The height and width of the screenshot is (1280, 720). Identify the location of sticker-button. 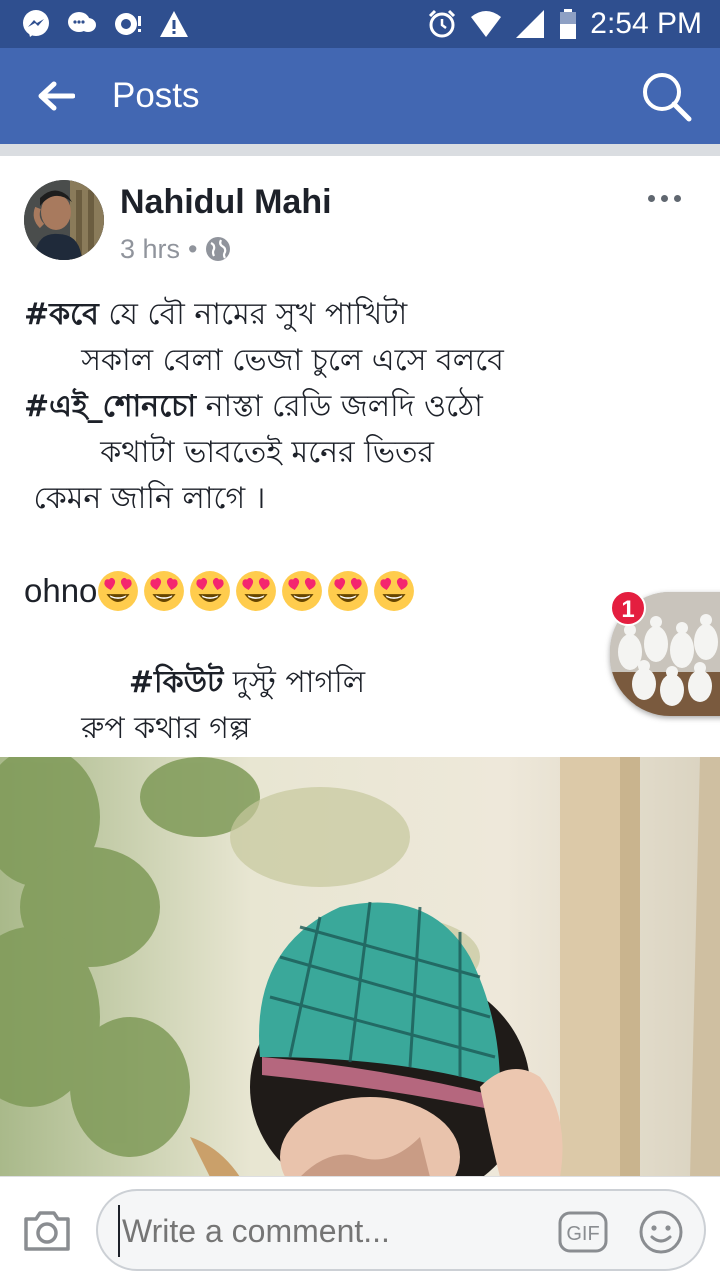
(661, 1232).